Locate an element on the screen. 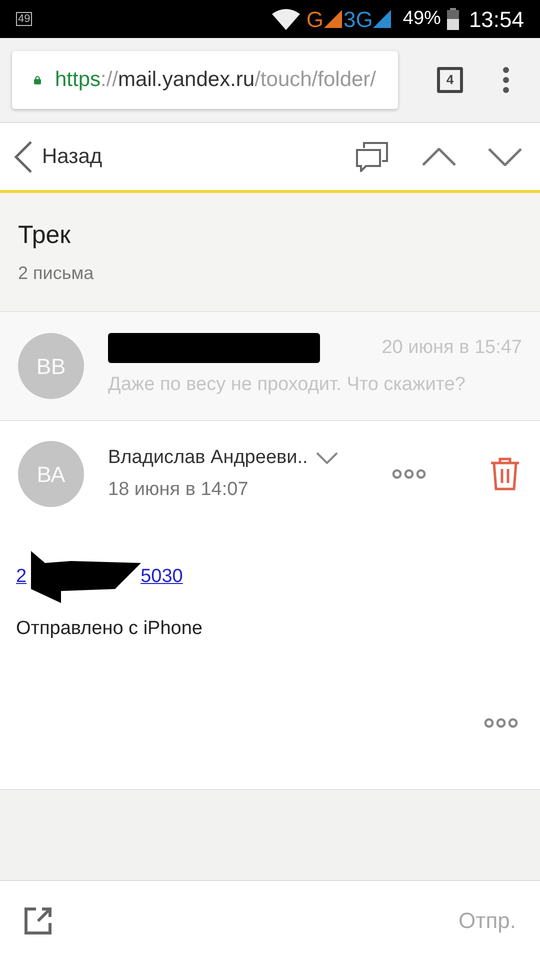  back-button: Назад is located at coordinates (58, 156).